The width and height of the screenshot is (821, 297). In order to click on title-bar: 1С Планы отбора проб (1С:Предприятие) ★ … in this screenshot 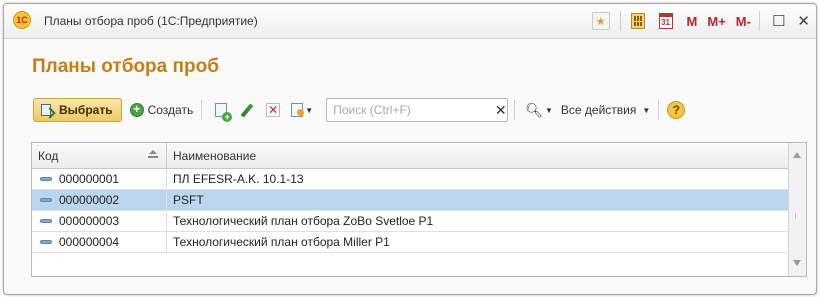, I will do `click(410, 21)`.